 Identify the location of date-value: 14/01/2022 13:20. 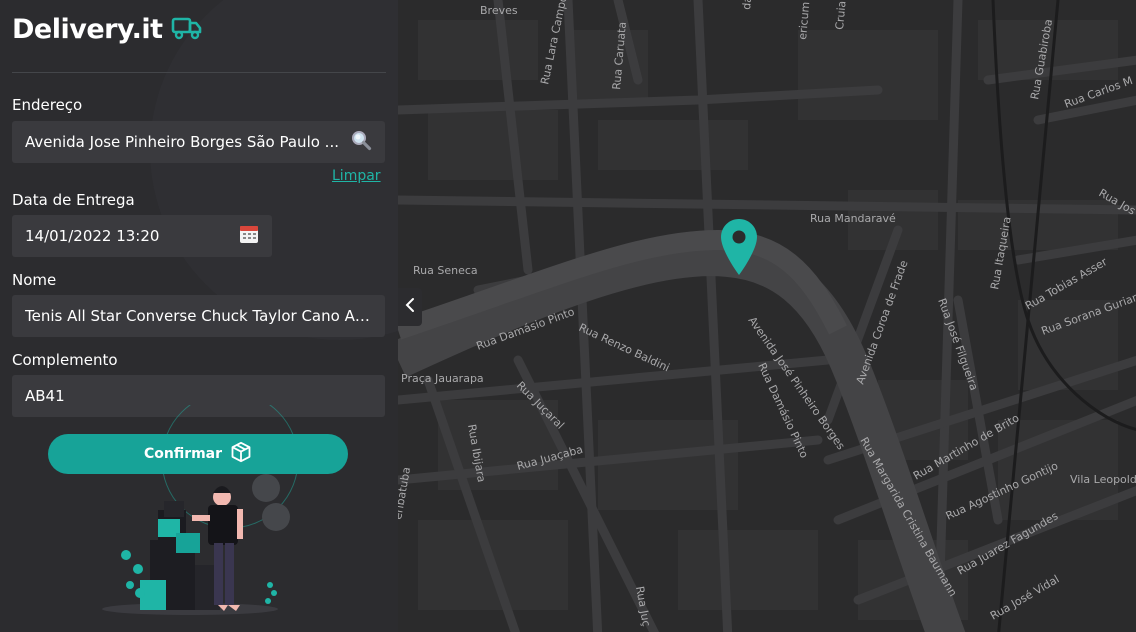
(92, 236).